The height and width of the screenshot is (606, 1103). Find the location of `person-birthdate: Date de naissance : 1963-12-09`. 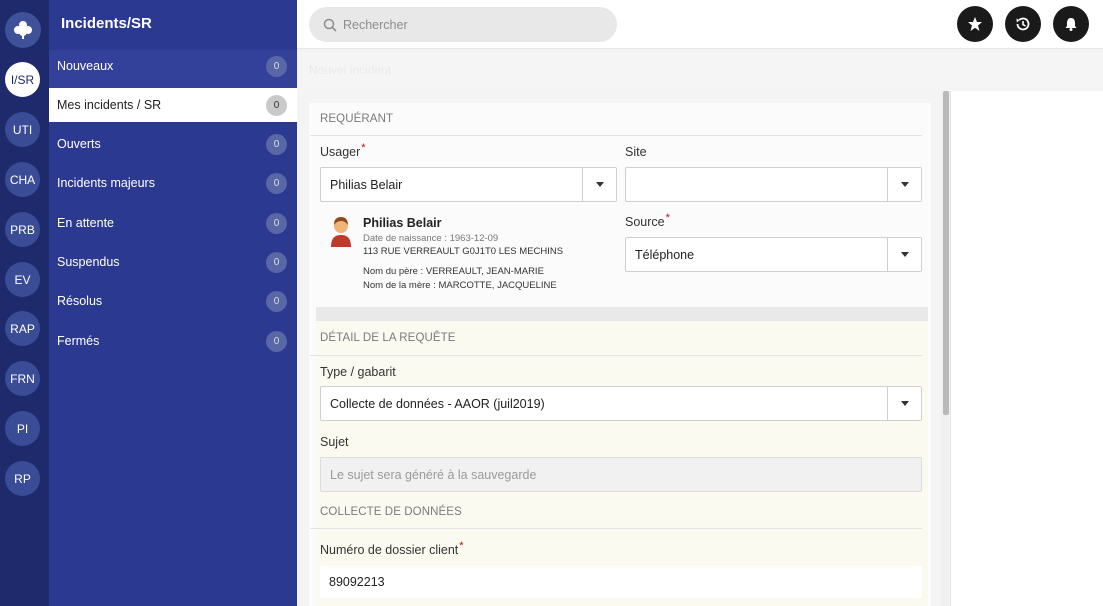

person-birthdate: Date de naissance : 1963-12-09 is located at coordinates (431, 238).